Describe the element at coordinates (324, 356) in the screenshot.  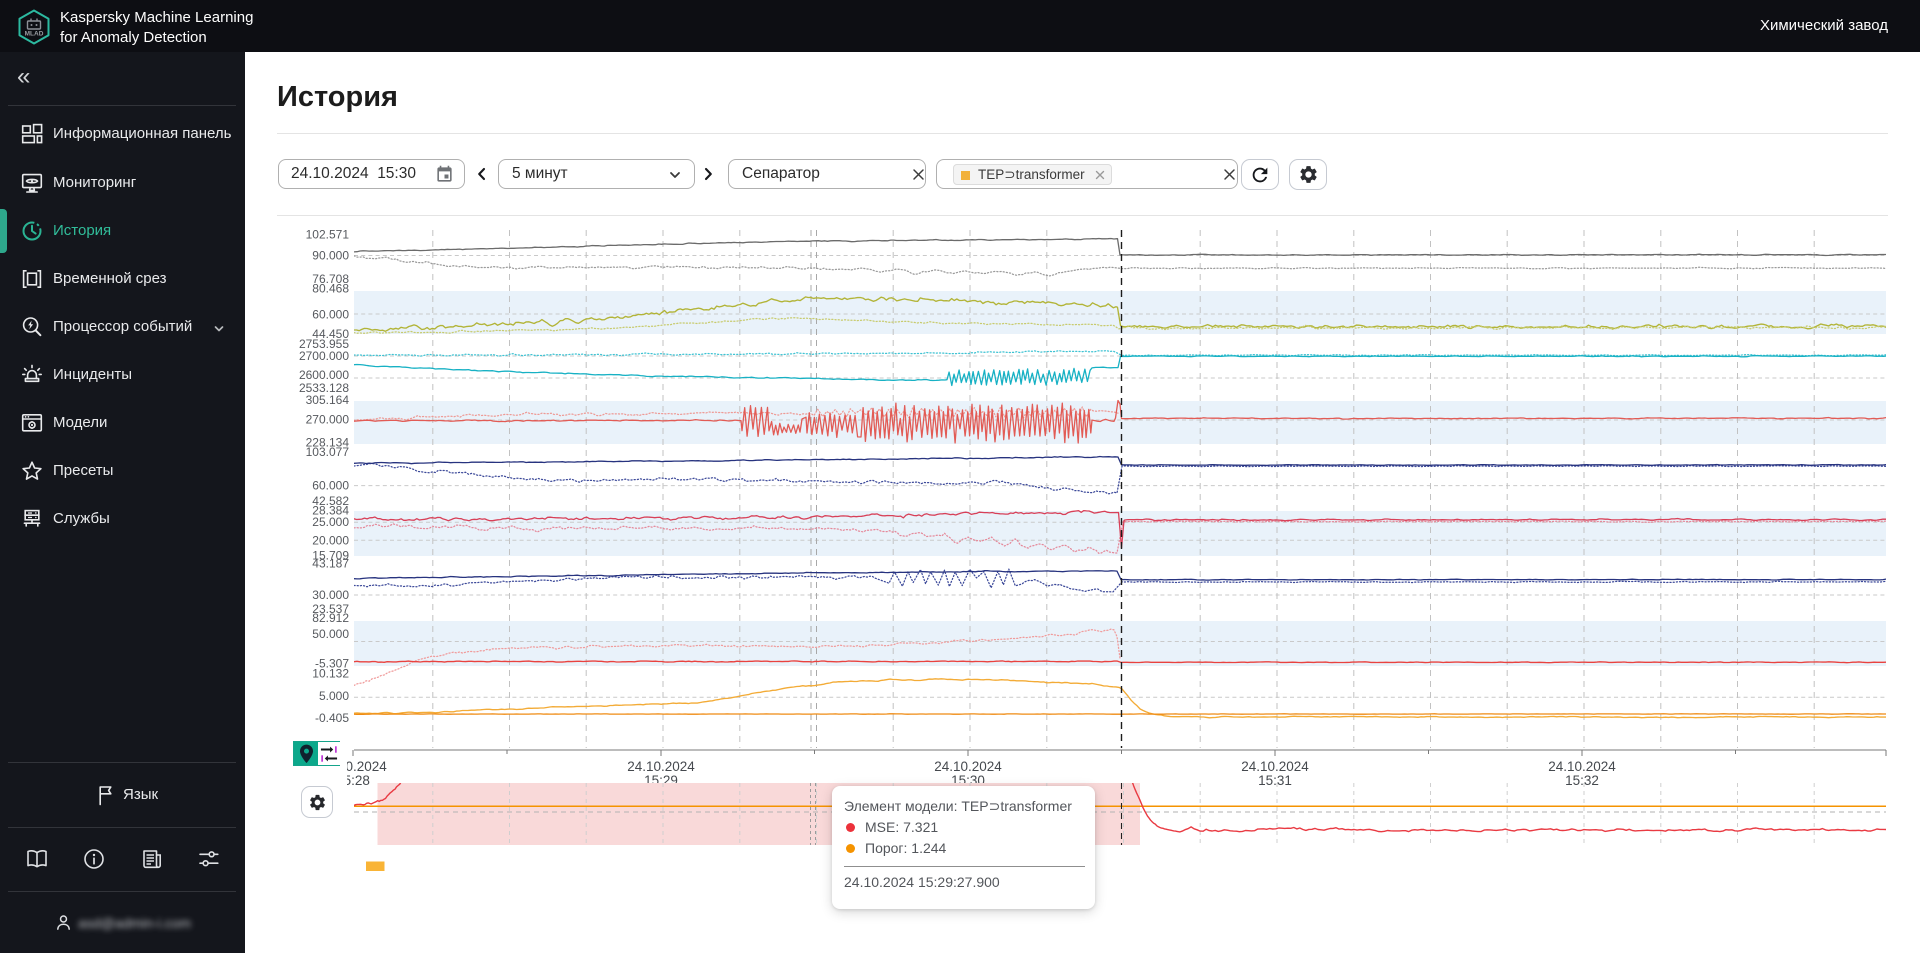
I see `svg-text: 2700.000` at that location.